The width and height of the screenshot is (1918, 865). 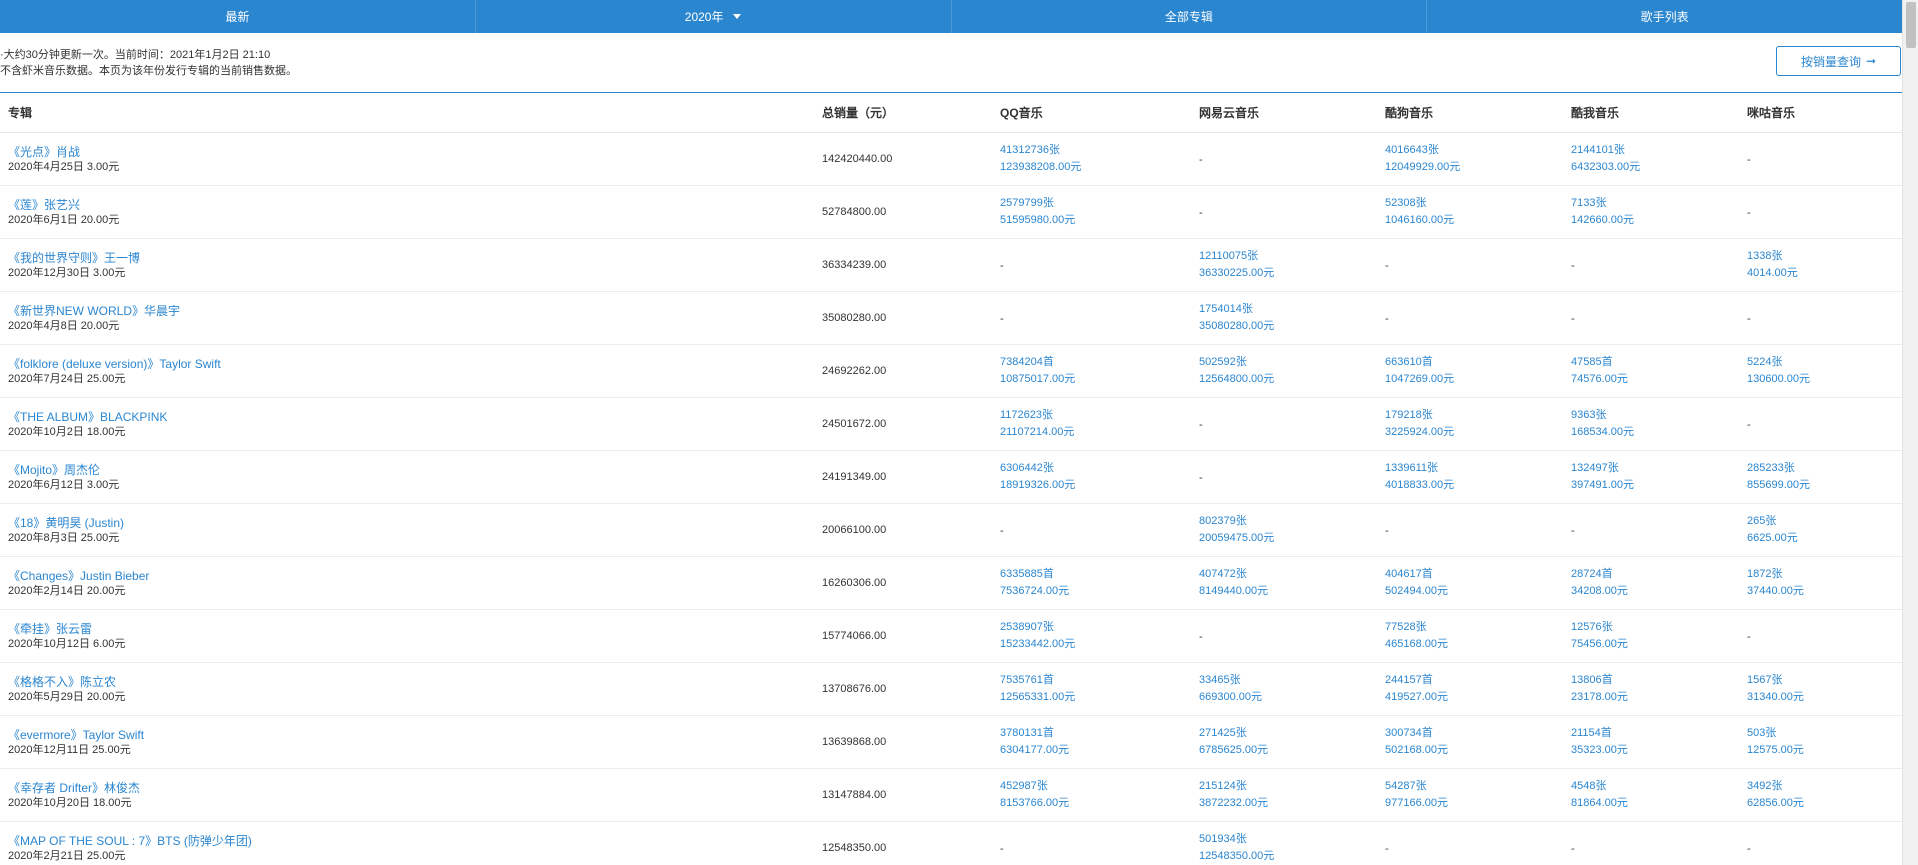 I want to click on units-sold-link: 1338张, so click(x=1824, y=256).